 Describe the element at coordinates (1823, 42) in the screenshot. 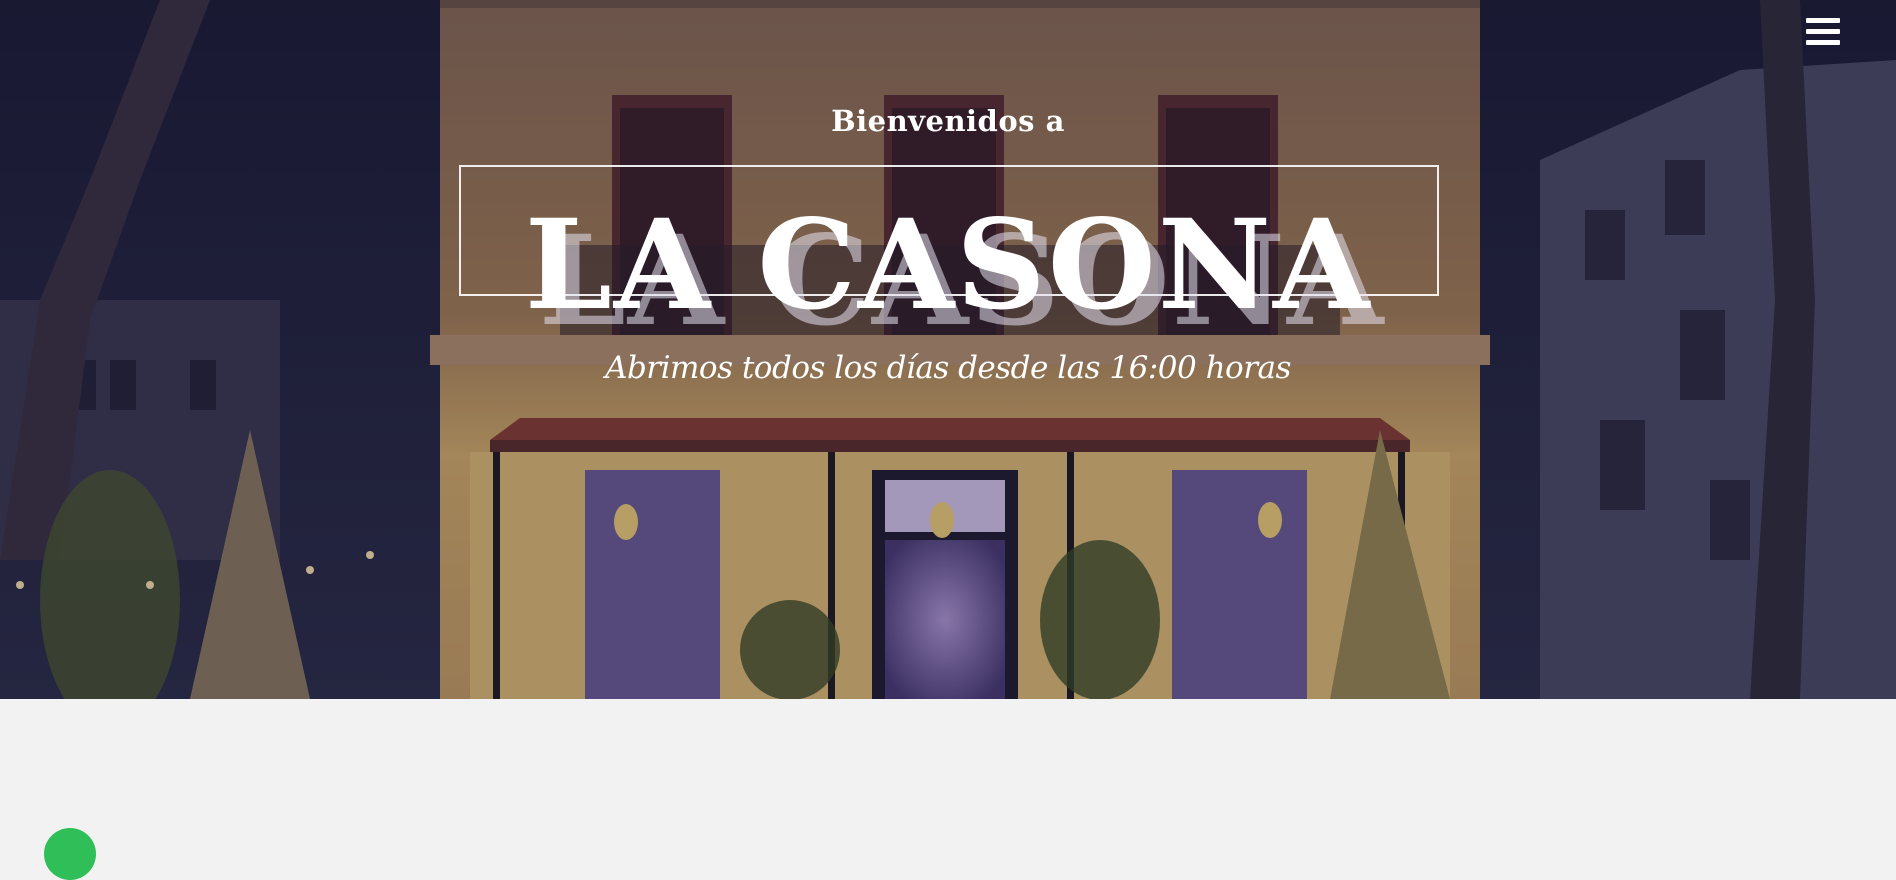

I see `menu-bar-bottom` at that location.